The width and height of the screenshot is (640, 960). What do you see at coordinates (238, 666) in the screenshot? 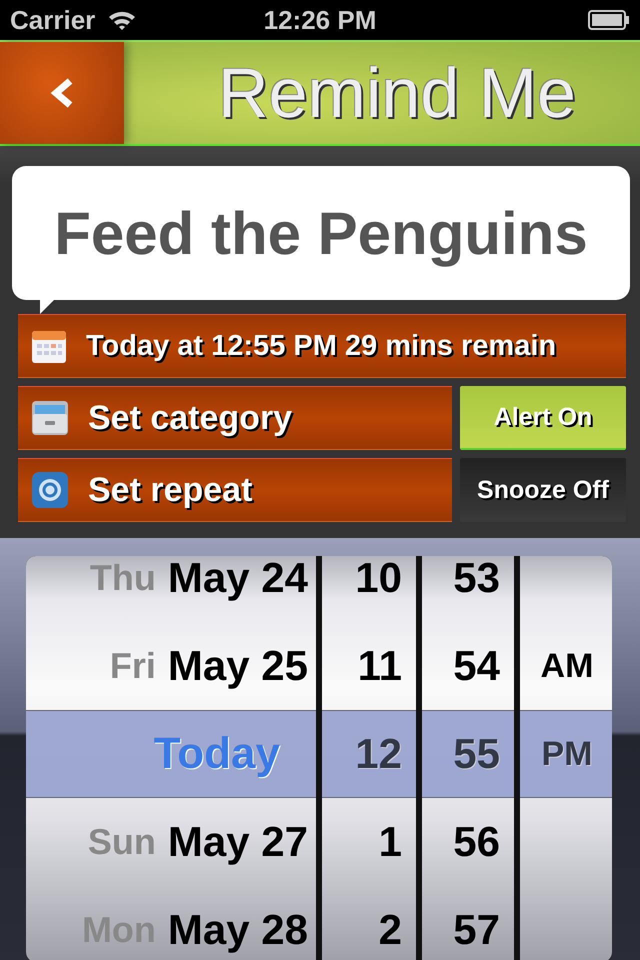
I see `date-text: May 25` at bounding box center [238, 666].